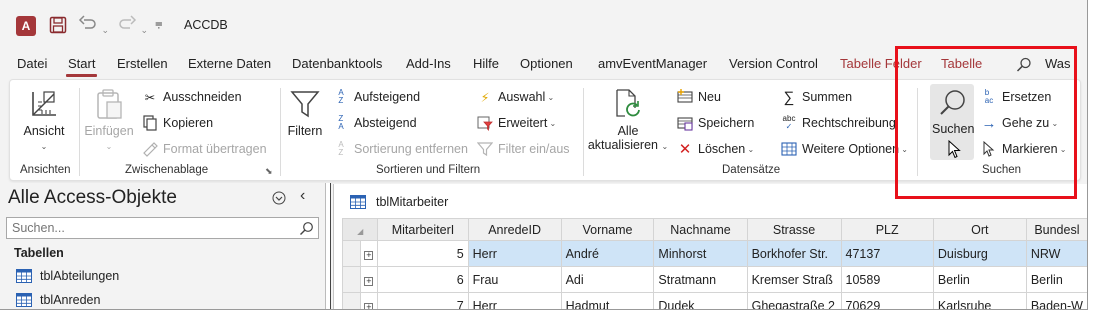 The image size is (1093, 316). What do you see at coordinates (700, 300) in the screenshot?
I see `table-cell: Dudek` at bounding box center [700, 300].